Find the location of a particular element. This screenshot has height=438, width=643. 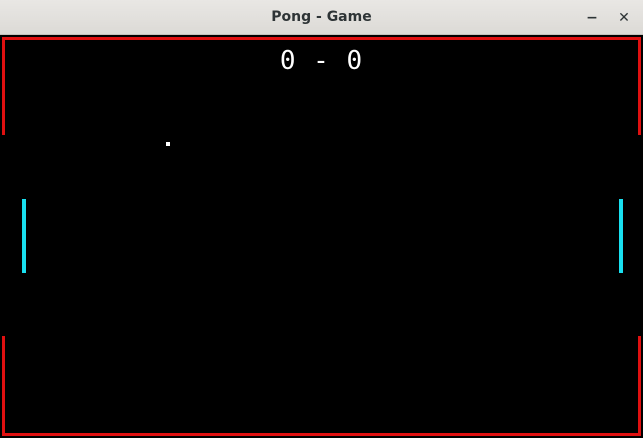

window-title: Pong - Game is located at coordinates (321, 17).